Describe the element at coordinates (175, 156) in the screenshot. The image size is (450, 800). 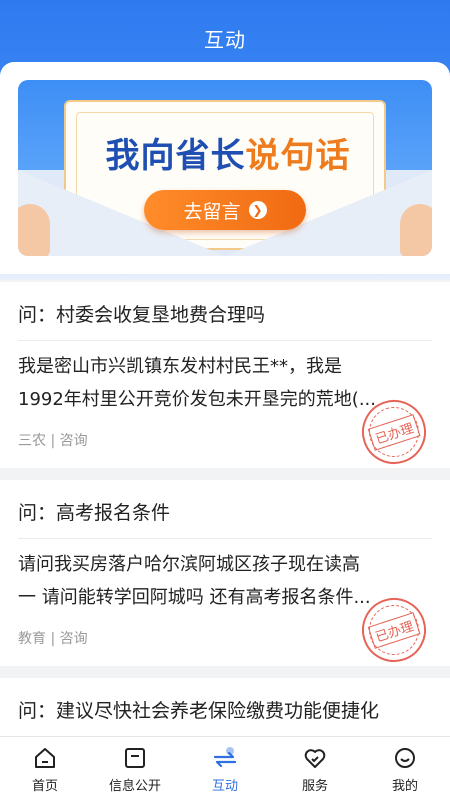
I see `banner-title-part1: 我向省长` at that location.